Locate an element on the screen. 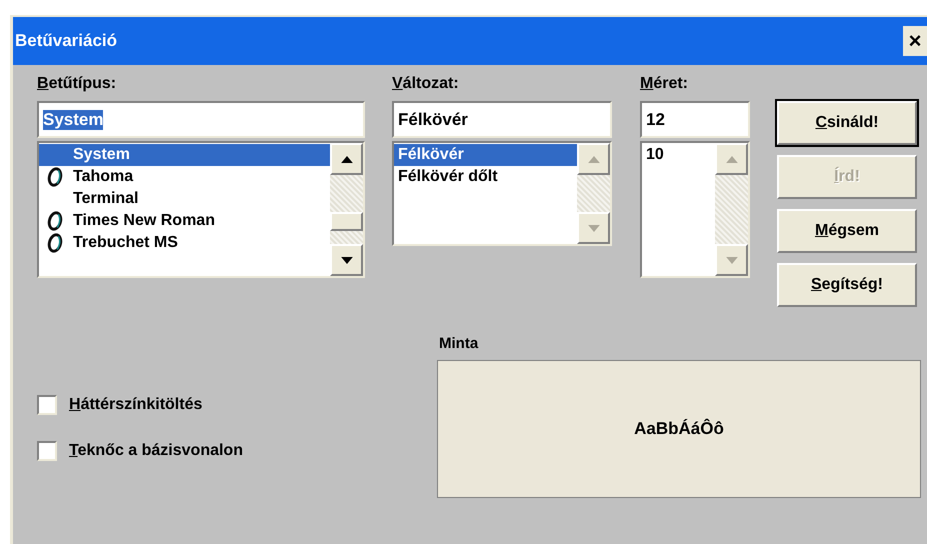 This screenshot has height=544, width=927. size-input-field: 12 is located at coordinates (695, 119).